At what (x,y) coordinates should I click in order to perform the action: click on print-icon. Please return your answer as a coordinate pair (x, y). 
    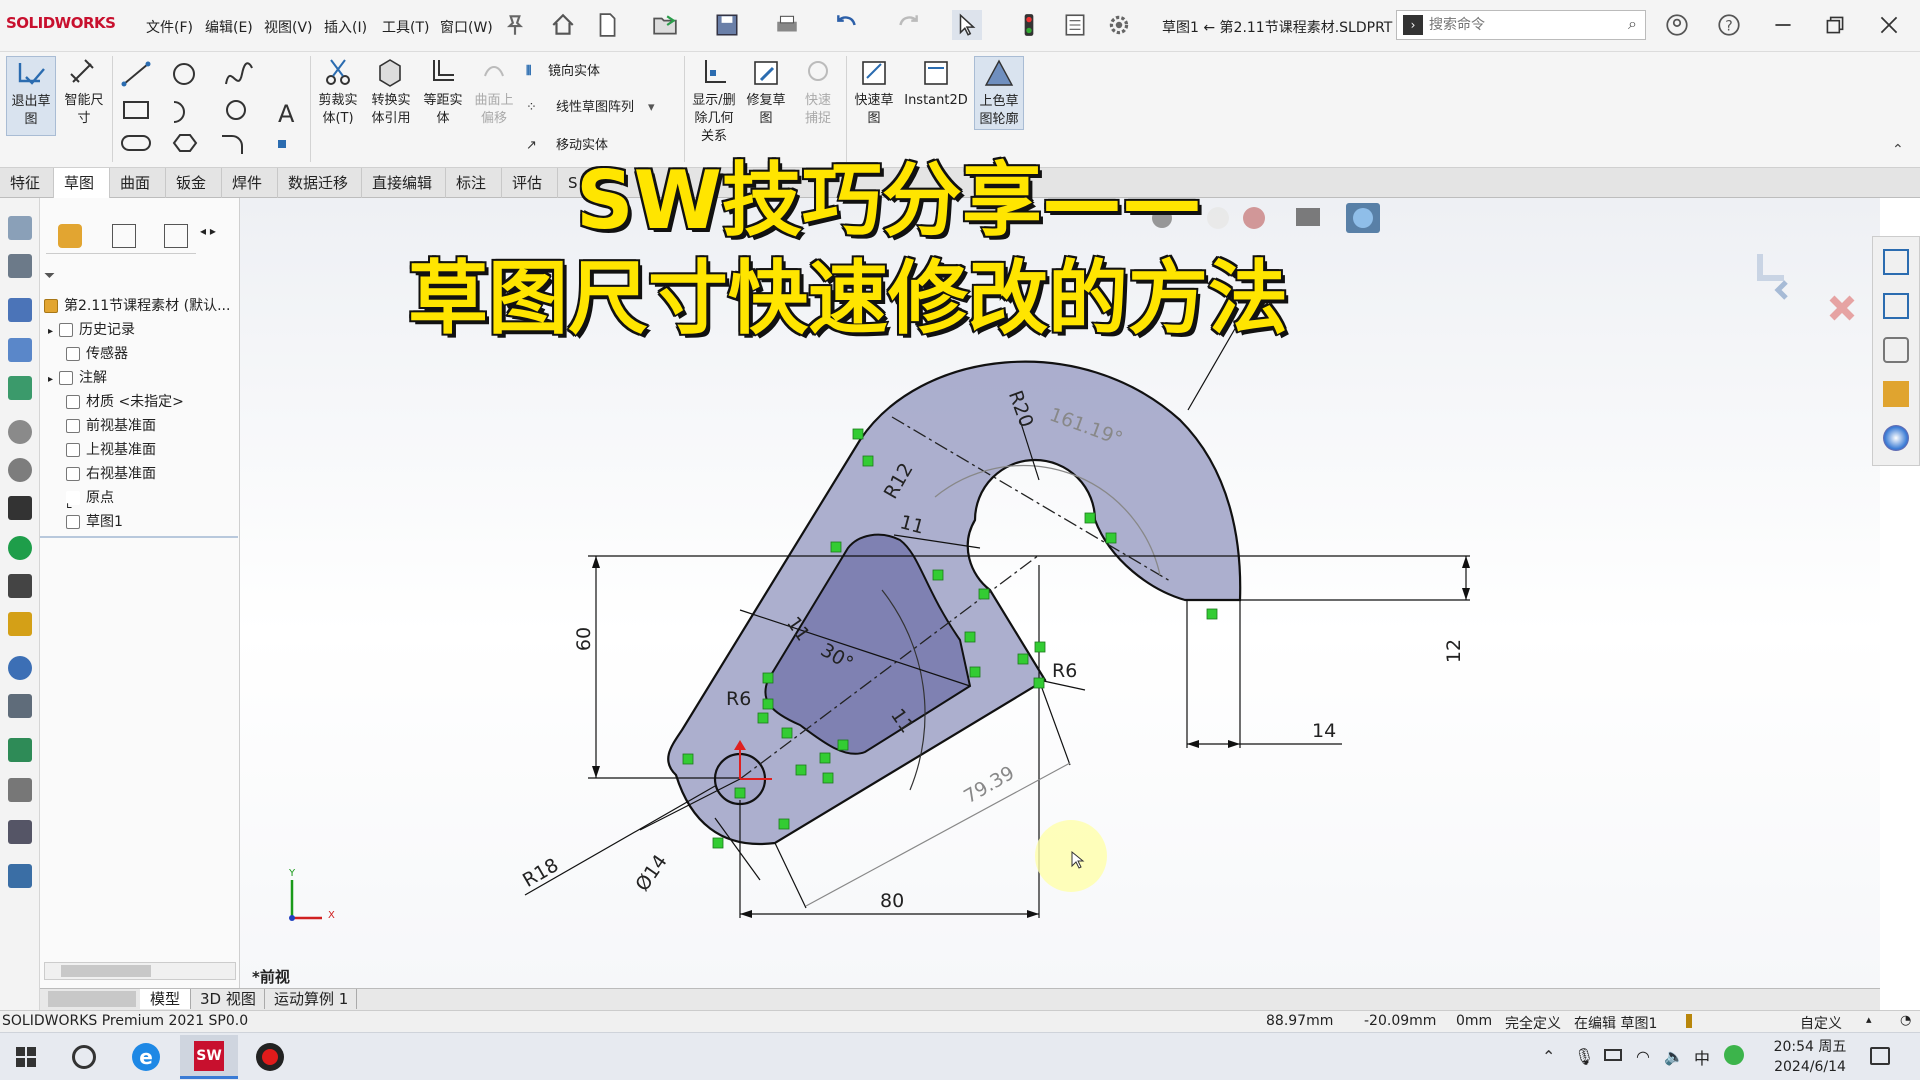
    Looking at the image, I should click on (787, 25).